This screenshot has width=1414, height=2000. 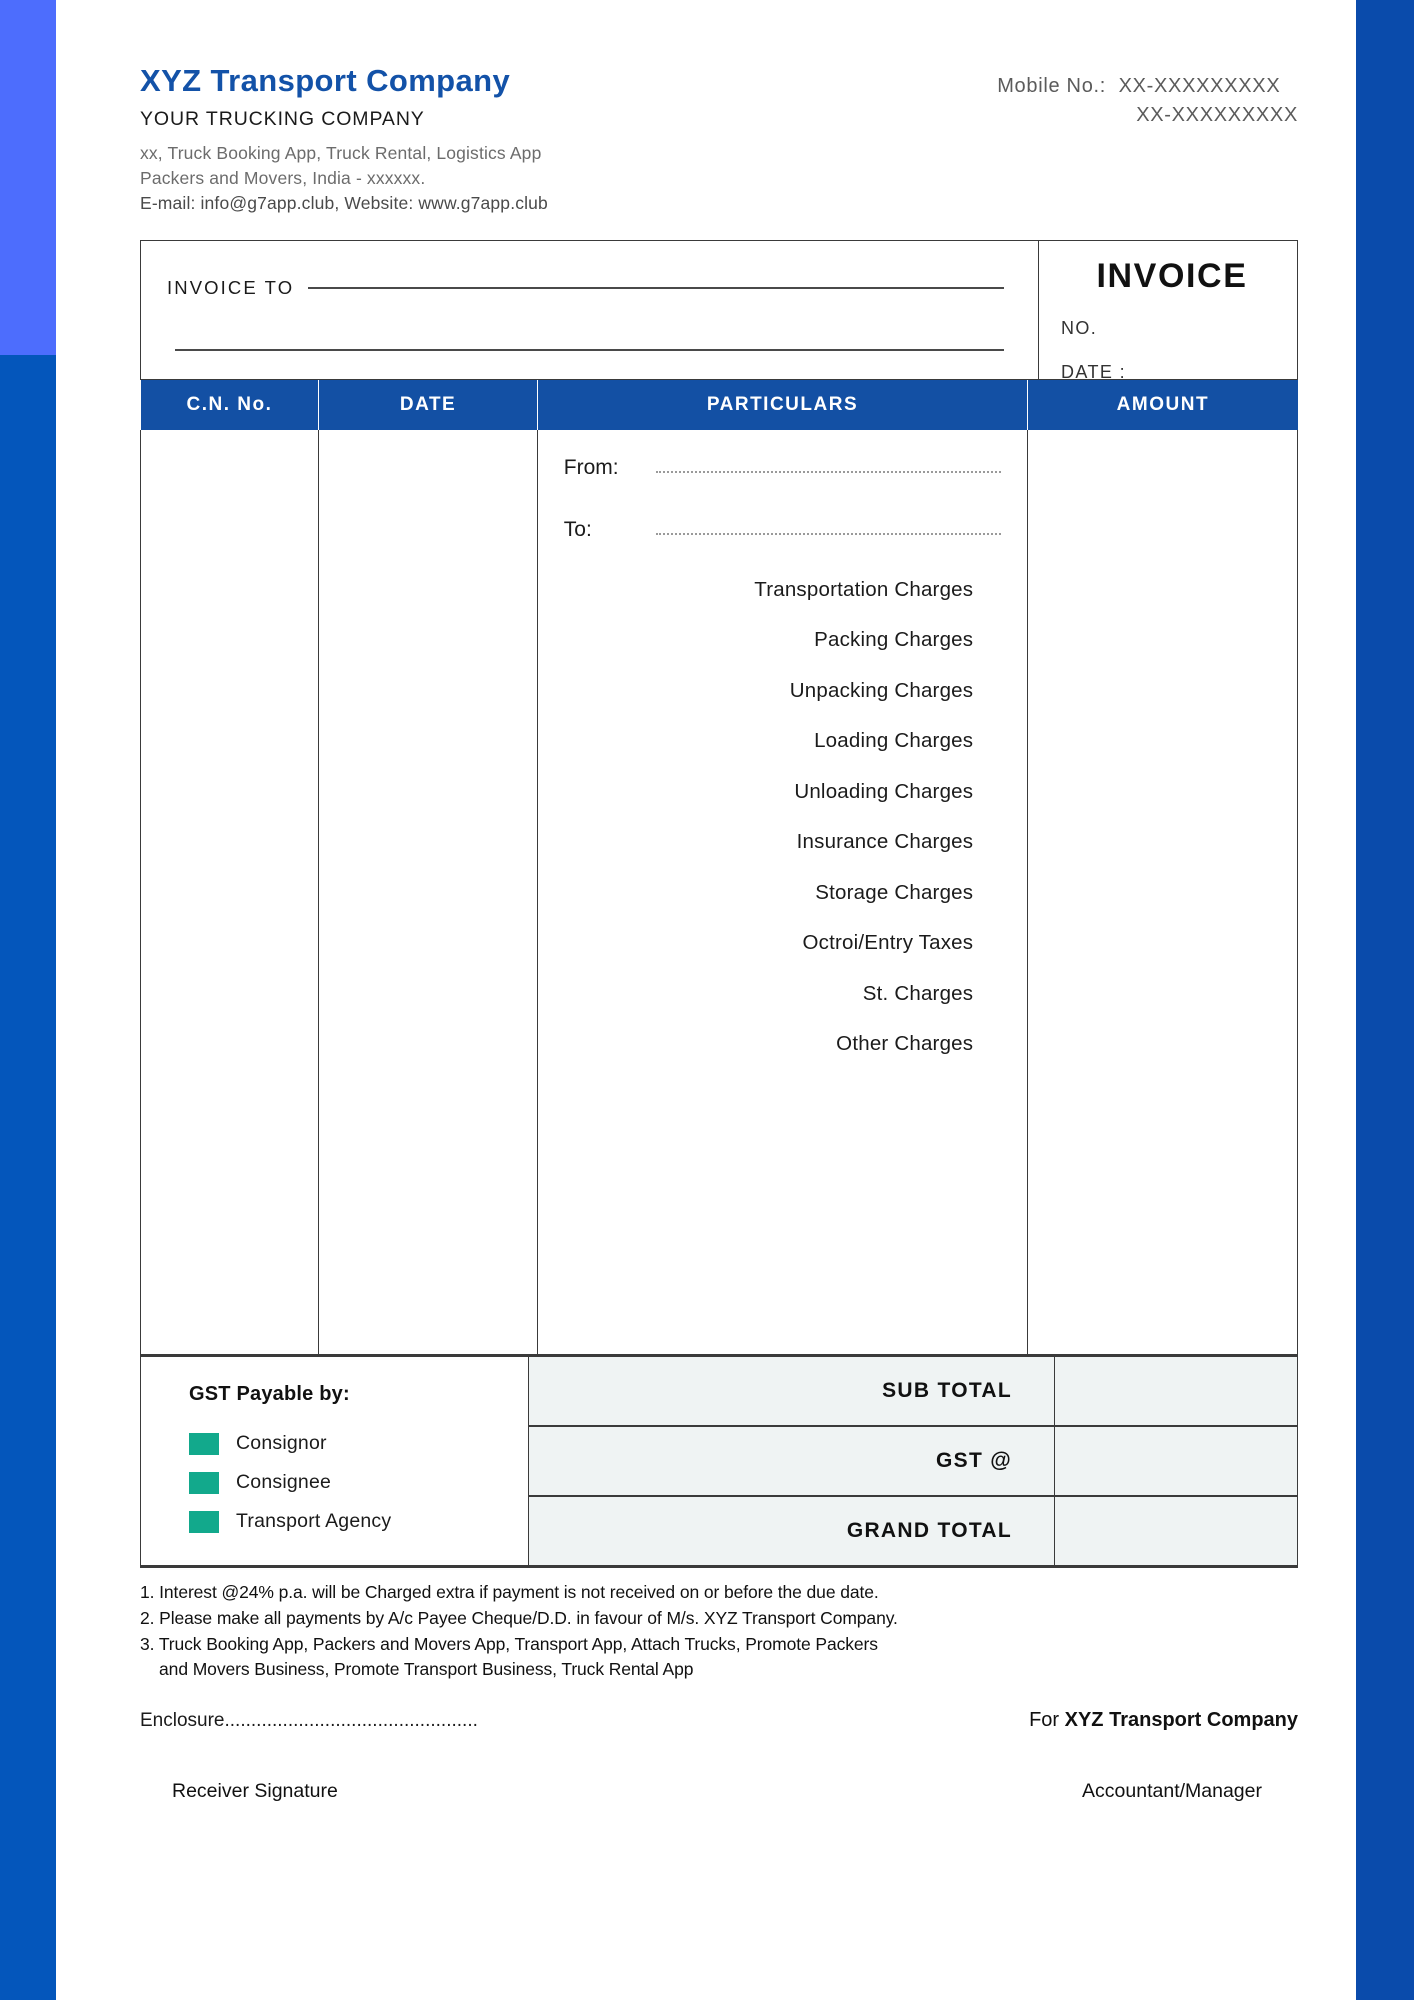 I want to click on gst-option-consignor: Consignor, so click(x=358, y=1443).